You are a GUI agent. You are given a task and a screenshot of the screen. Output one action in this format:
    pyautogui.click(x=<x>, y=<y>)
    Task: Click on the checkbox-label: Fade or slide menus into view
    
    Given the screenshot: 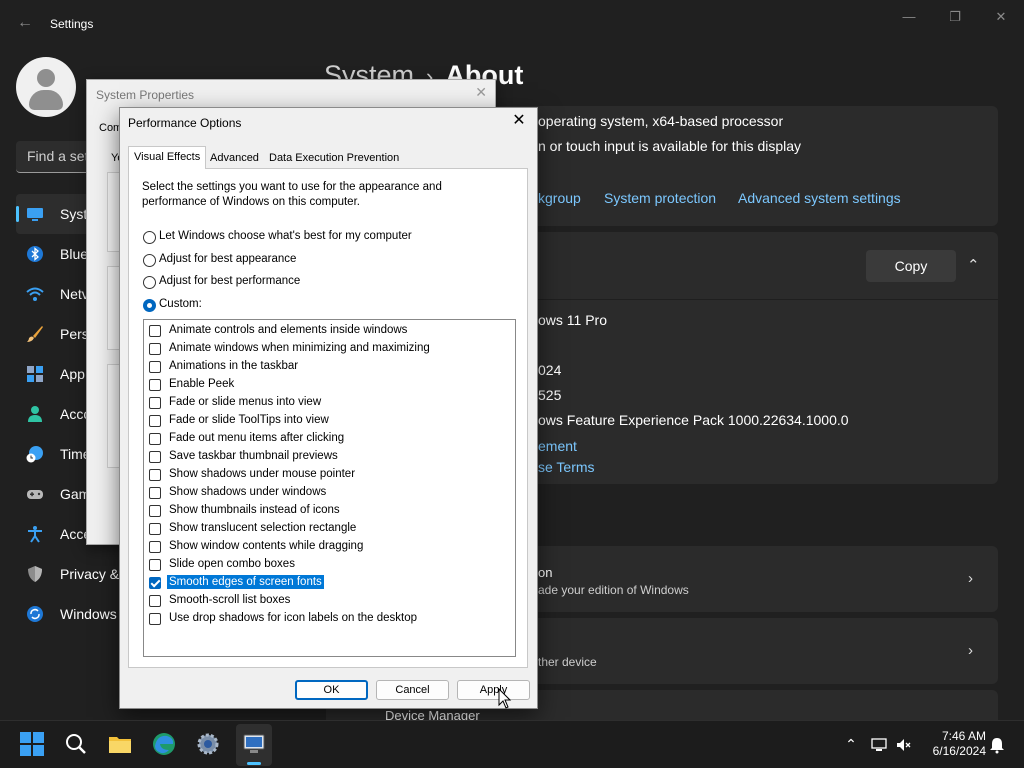 What is the action you would take?
    pyautogui.click(x=245, y=402)
    